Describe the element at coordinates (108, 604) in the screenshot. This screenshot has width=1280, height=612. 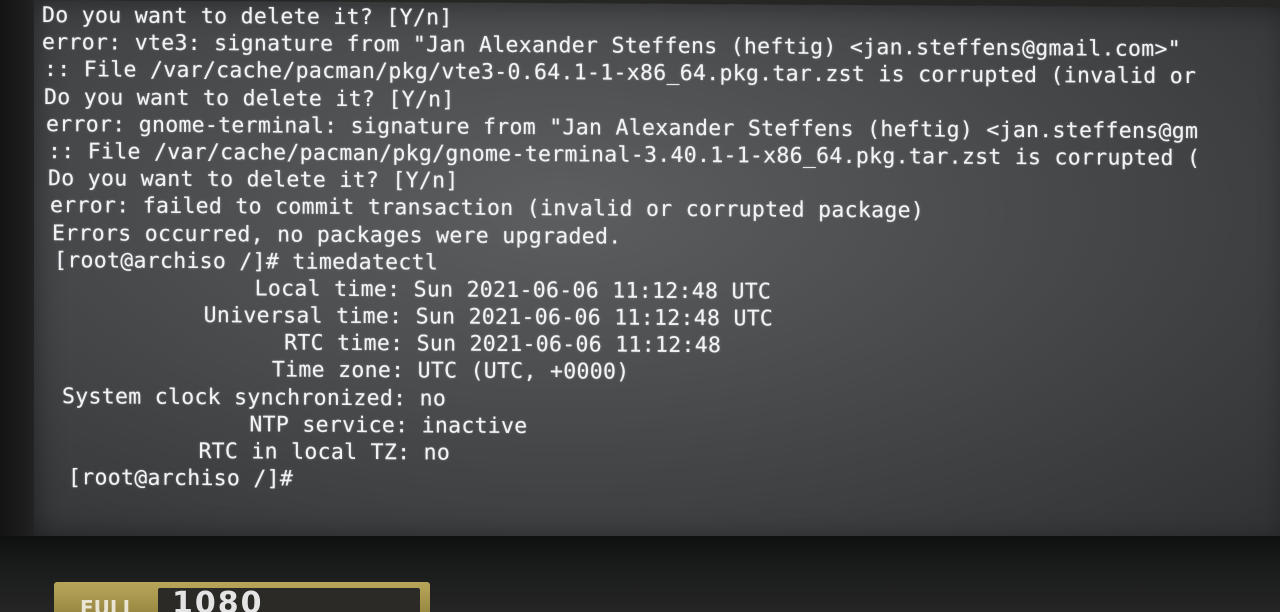
I see `sticker-small-label: FULL` at that location.